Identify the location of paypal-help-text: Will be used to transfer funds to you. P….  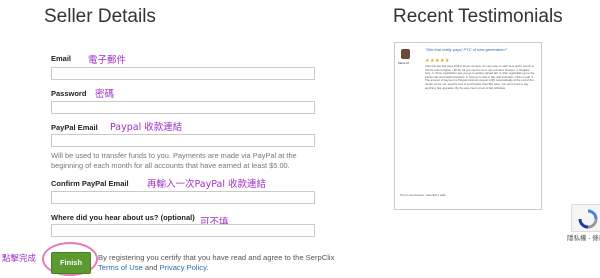
(174, 160).